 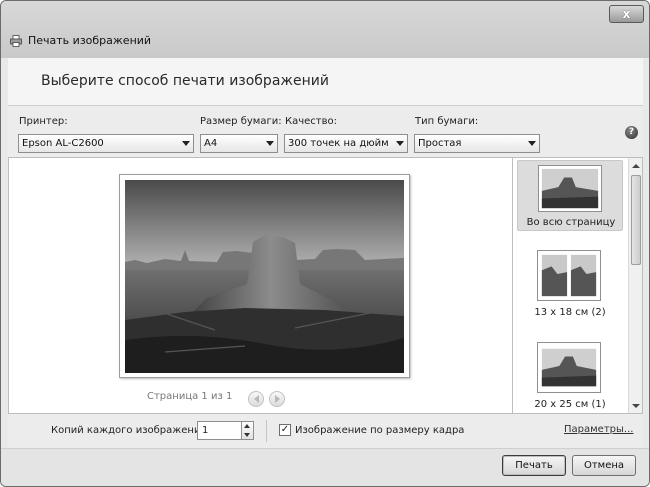 I want to click on quality-value: 300 точек на дюйм, so click(x=338, y=143).